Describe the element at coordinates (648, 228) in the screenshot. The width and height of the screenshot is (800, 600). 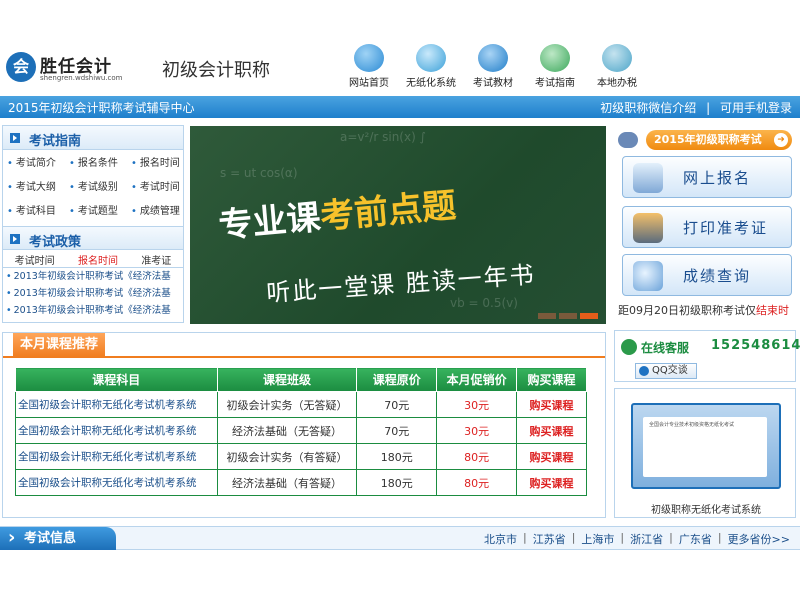
I see `printer-icon` at that location.